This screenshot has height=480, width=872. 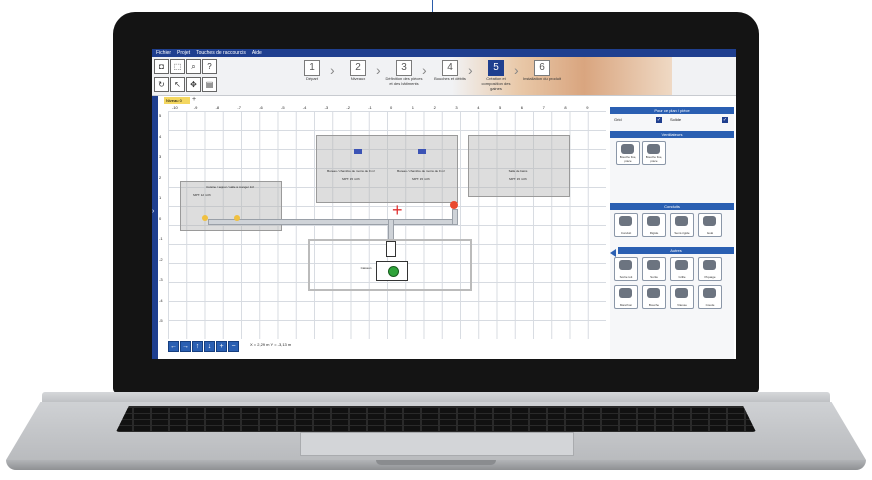 I want to click on unit-fan-icon, so click(x=393, y=271).